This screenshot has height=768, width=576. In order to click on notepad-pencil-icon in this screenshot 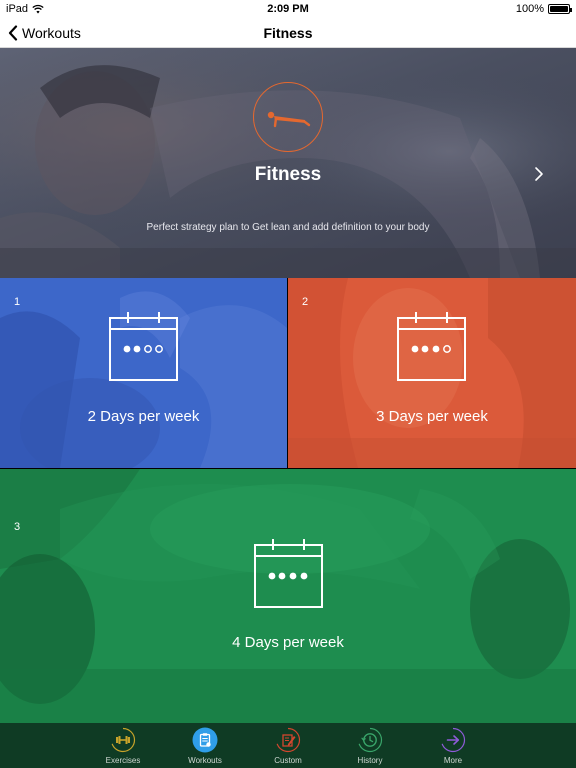, I will do `click(288, 740)`.